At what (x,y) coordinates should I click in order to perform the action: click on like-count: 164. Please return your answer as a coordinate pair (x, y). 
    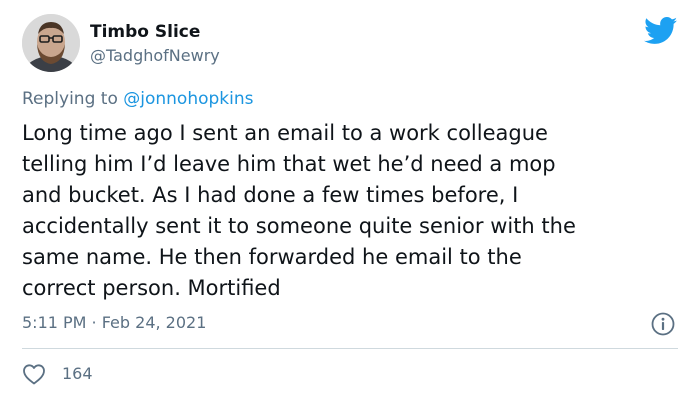
    Looking at the image, I should click on (77, 373).